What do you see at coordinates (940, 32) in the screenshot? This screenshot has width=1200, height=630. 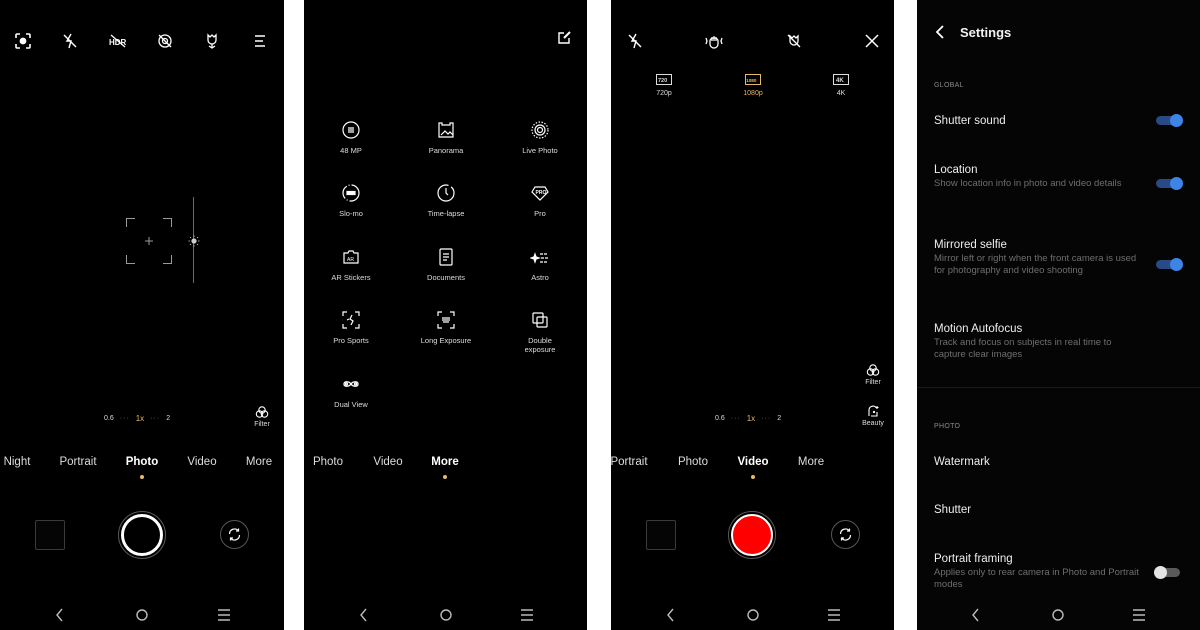 I see `back-arrow-icon` at bounding box center [940, 32].